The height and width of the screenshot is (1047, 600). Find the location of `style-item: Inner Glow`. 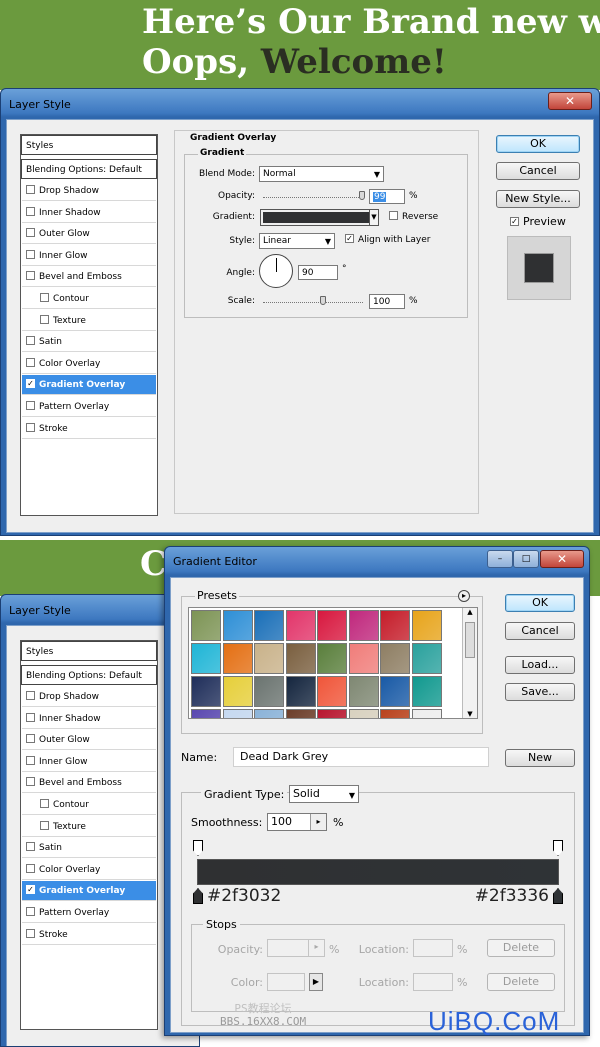

style-item: Inner Glow is located at coordinates (89, 256).